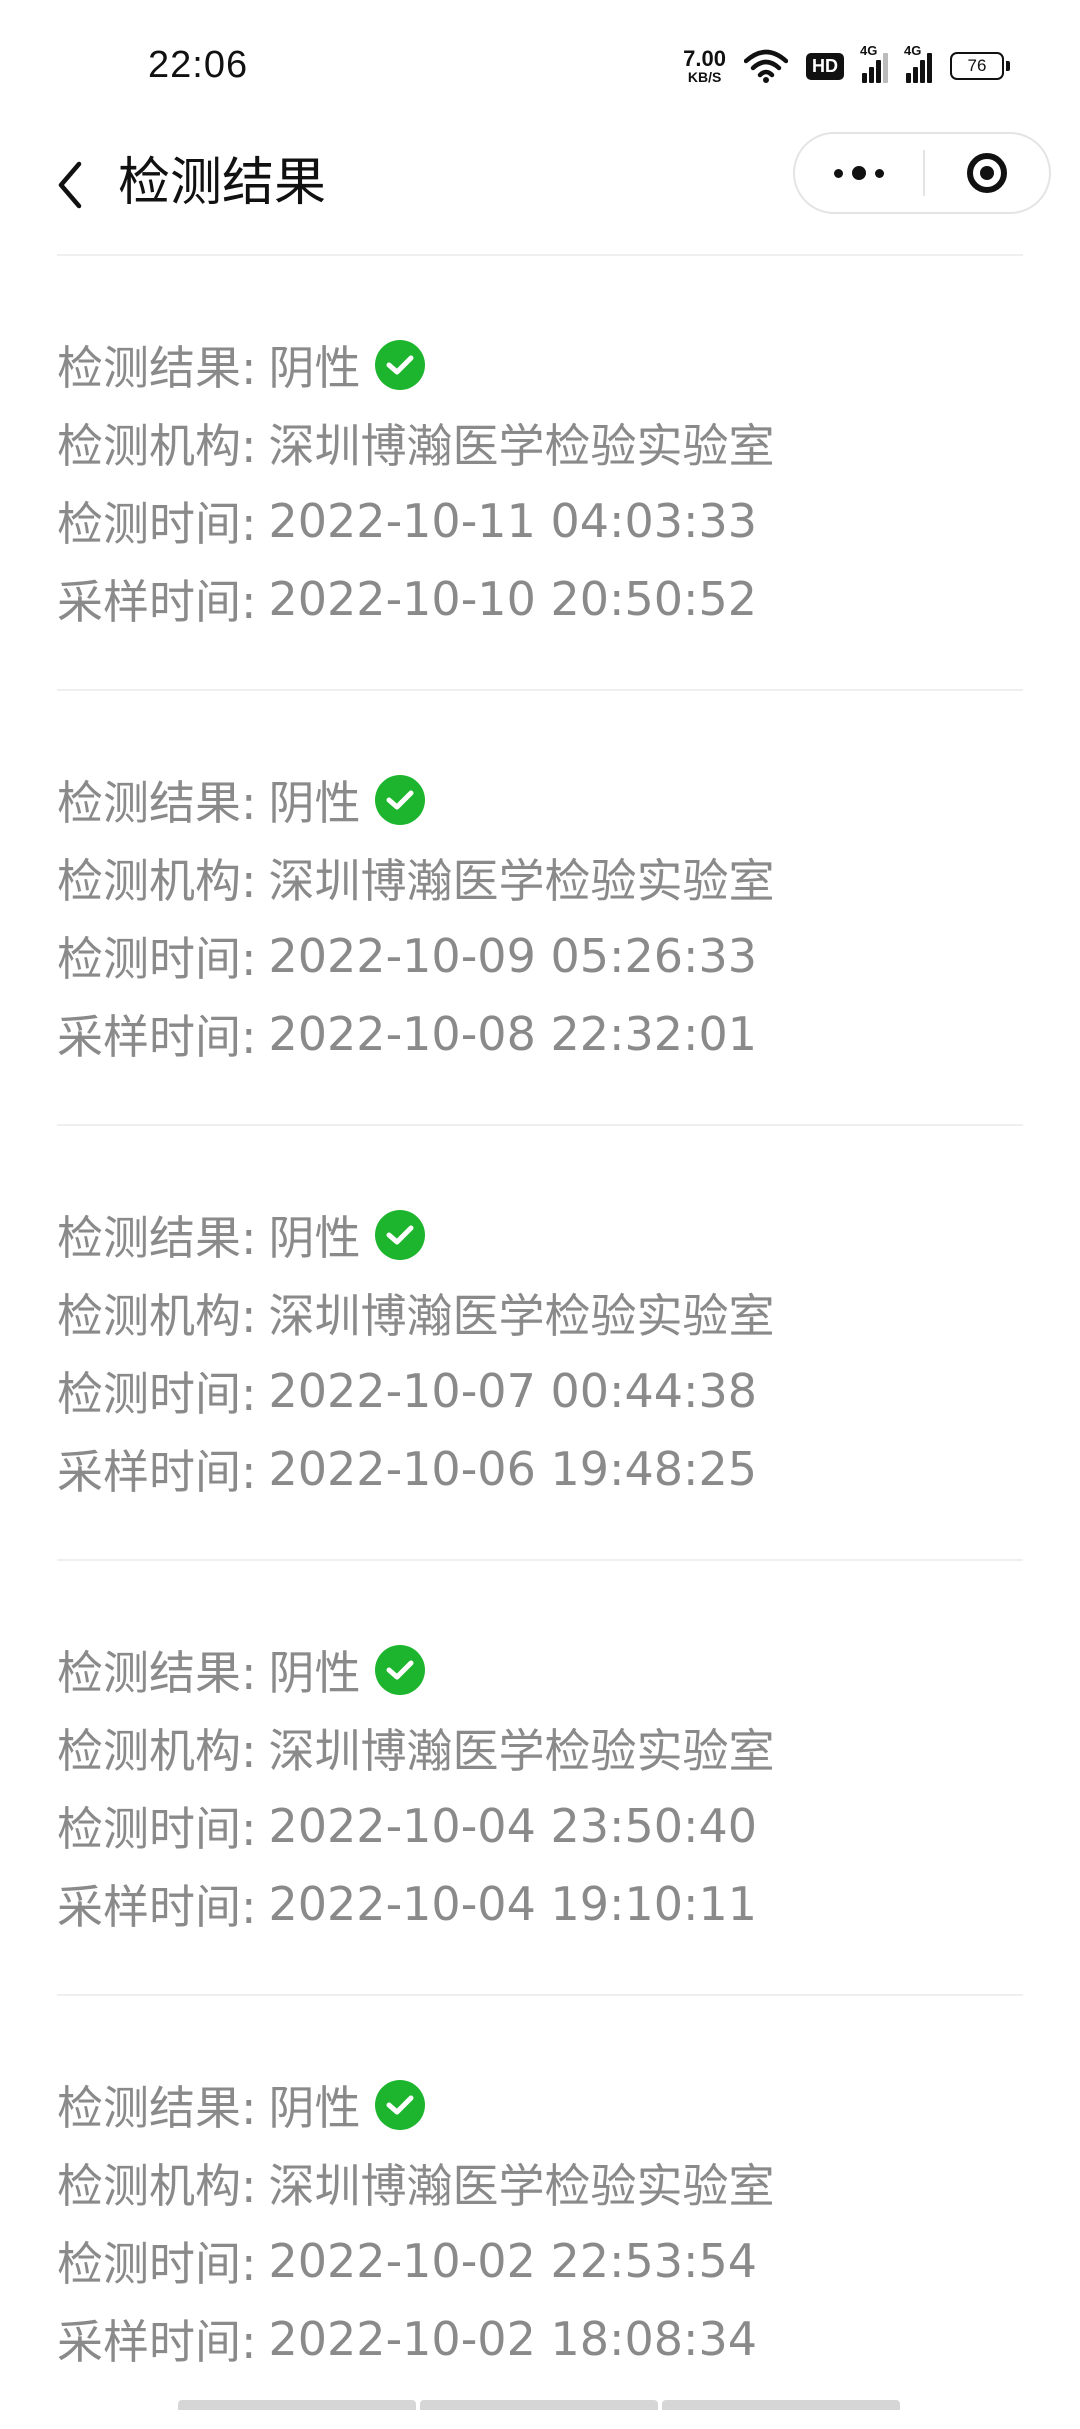 This screenshot has width=1080, height=2429. I want to click on sample-time-row: 采样时间: 2022-10-06 19:48:25, so click(540, 1469).